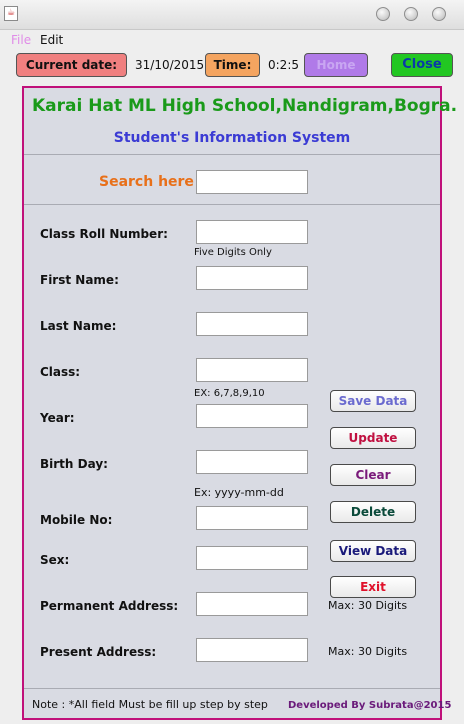 Image resolution: width=464 pixels, height=724 pixels. What do you see at coordinates (229, 393) in the screenshot?
I see `class-hint: EX: 6,7,8,9,10` at bounding box center [229, 393].